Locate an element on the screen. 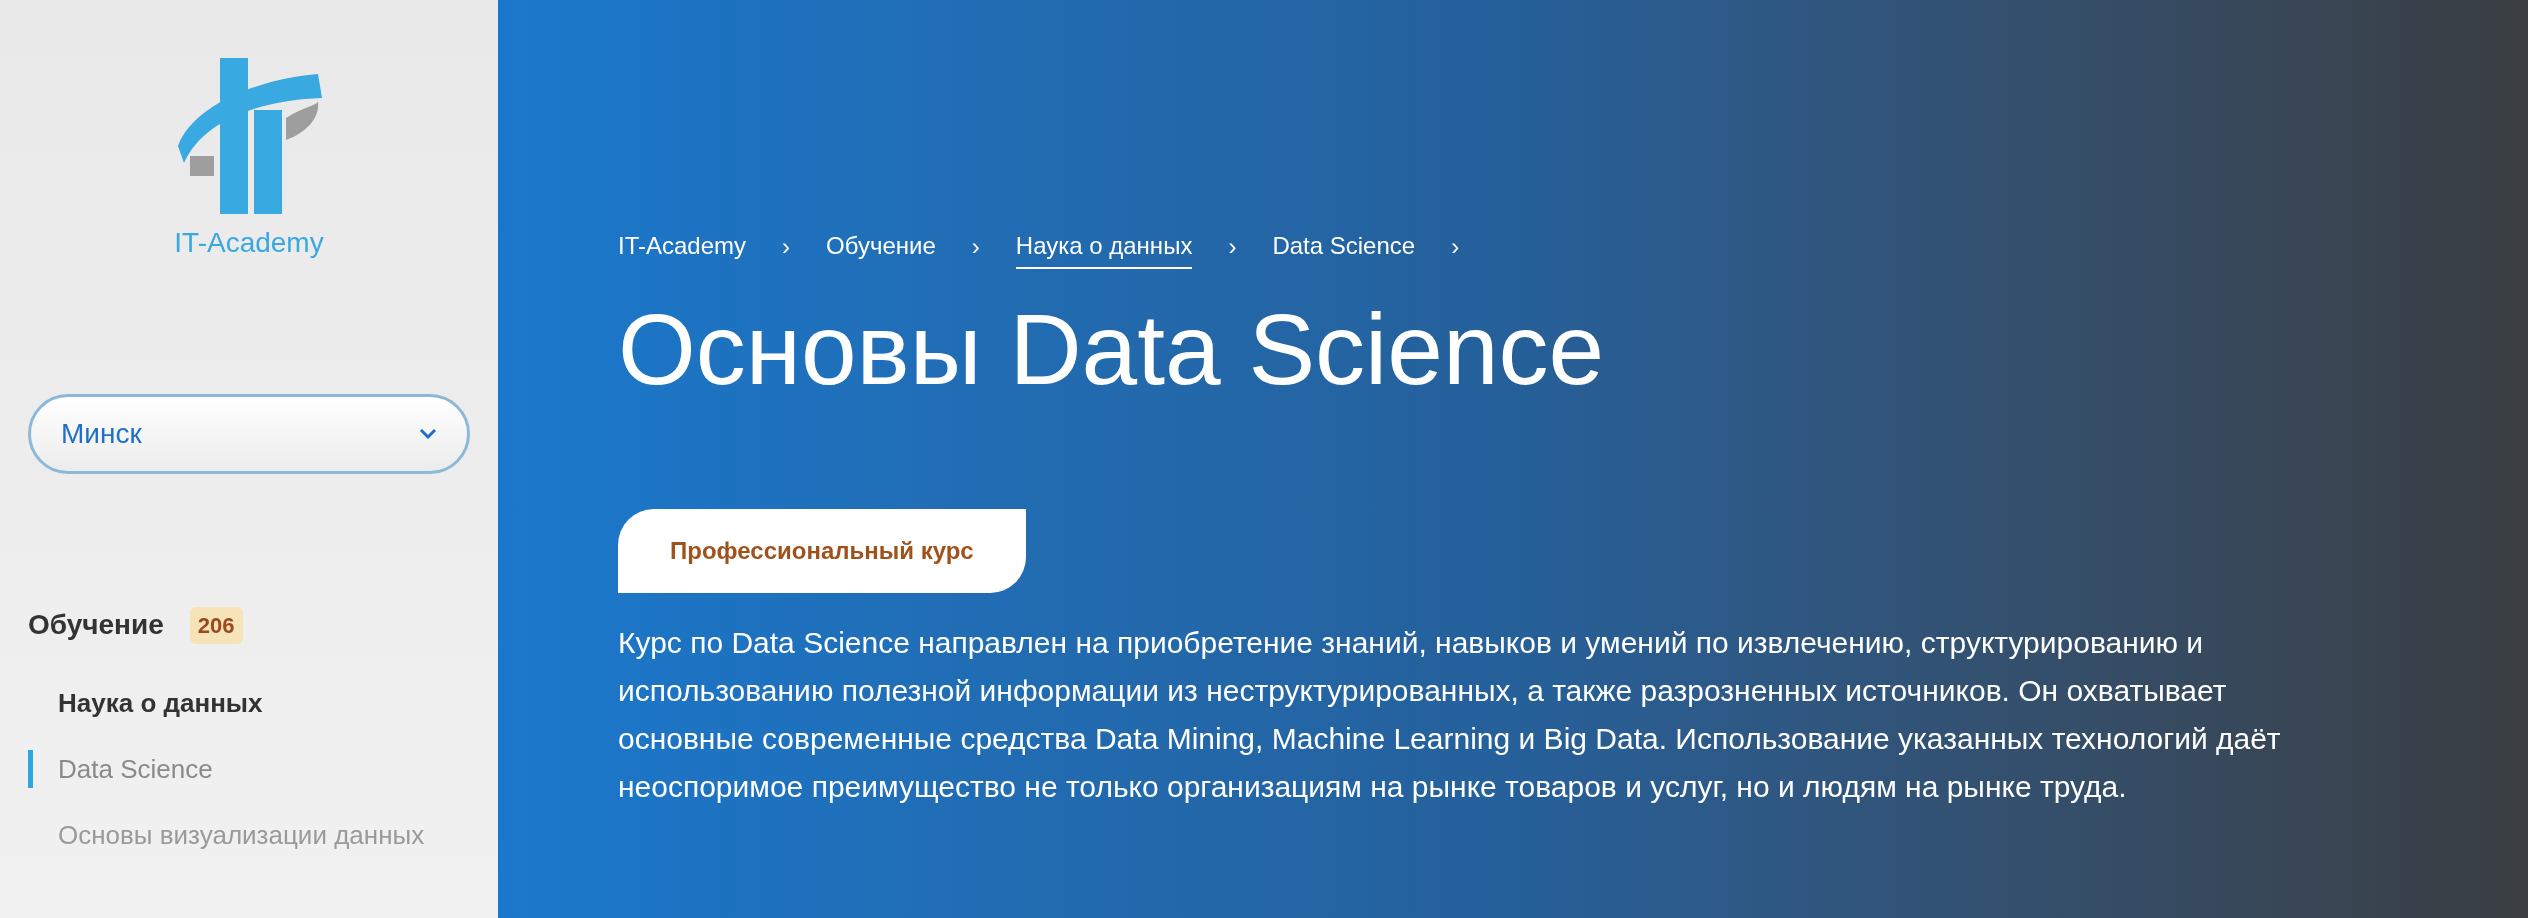  count-badge: 206 is located at coordinates (216, 625).